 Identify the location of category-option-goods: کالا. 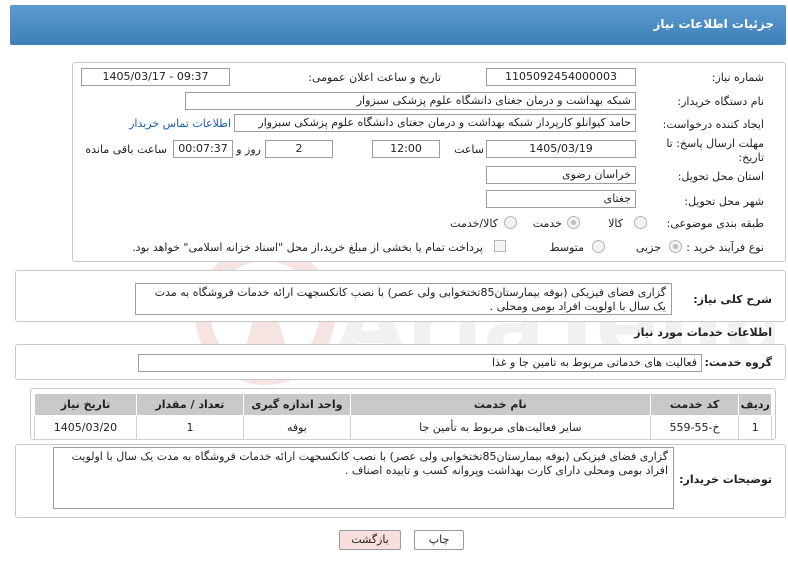
(615, 223).